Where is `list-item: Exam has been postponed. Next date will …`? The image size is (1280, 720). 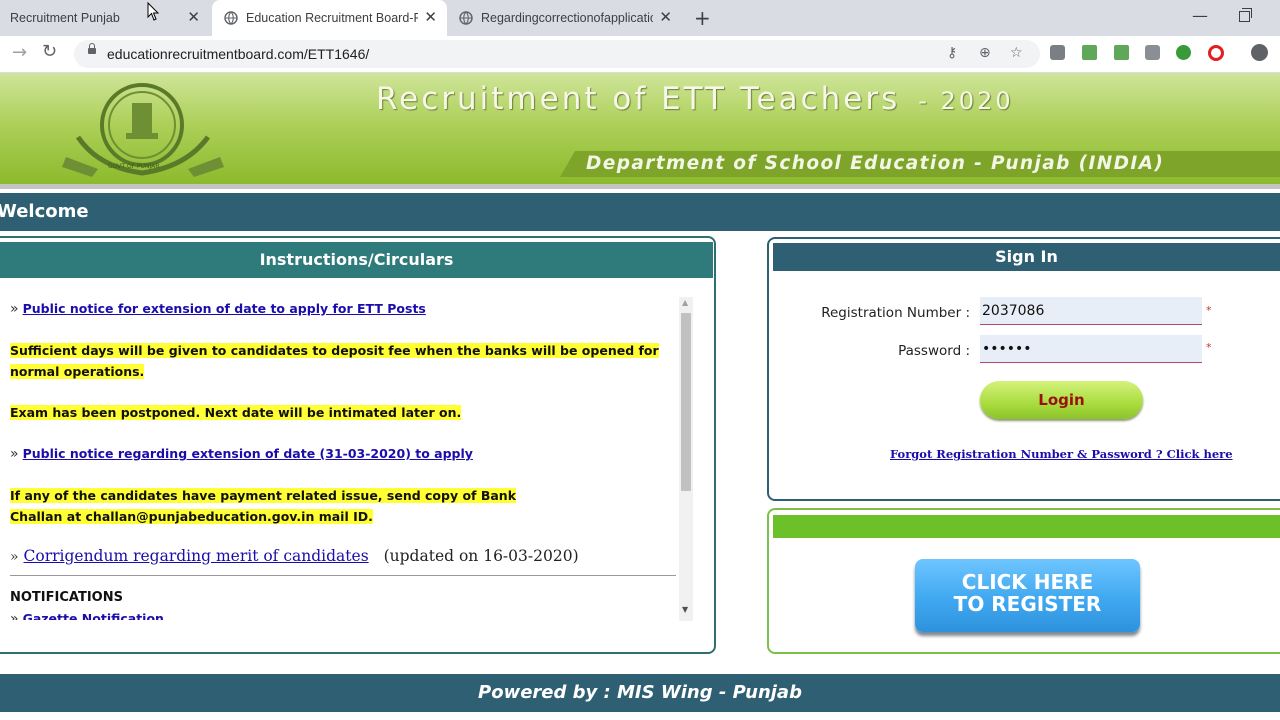
list-item: Exam has been postponed. Next date will … is located at coordinates (236, 412).